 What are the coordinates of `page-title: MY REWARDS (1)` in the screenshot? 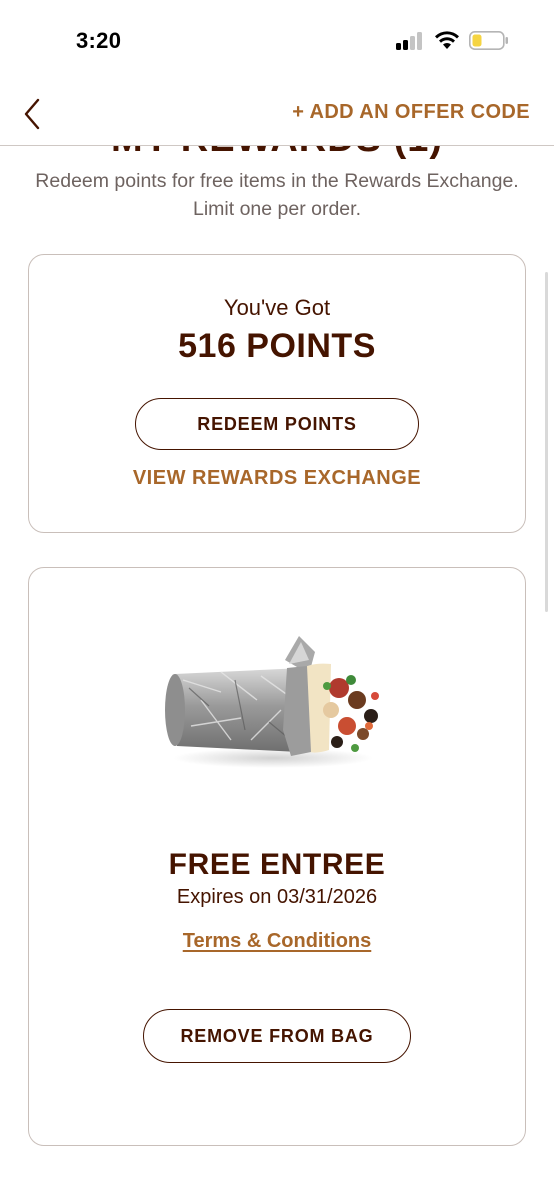 It's located at (277, 153).